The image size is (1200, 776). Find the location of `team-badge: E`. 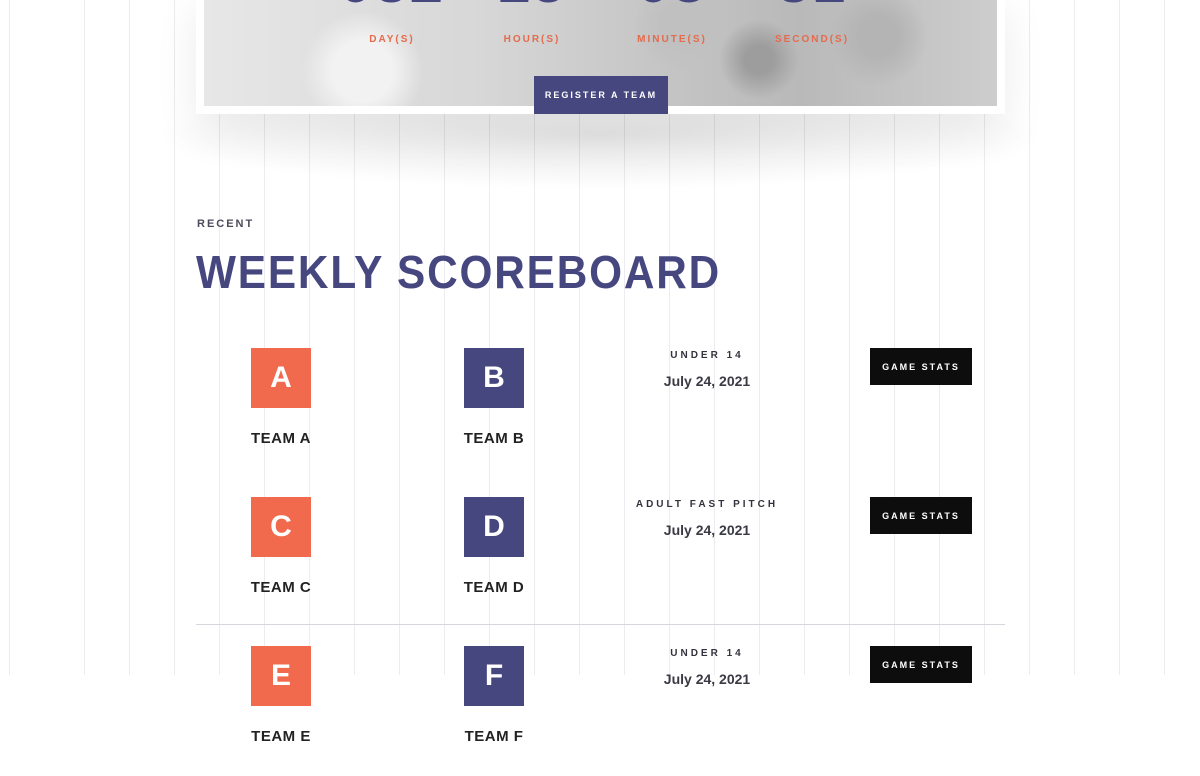

team-badge: E is located at coordinates (281, 676).